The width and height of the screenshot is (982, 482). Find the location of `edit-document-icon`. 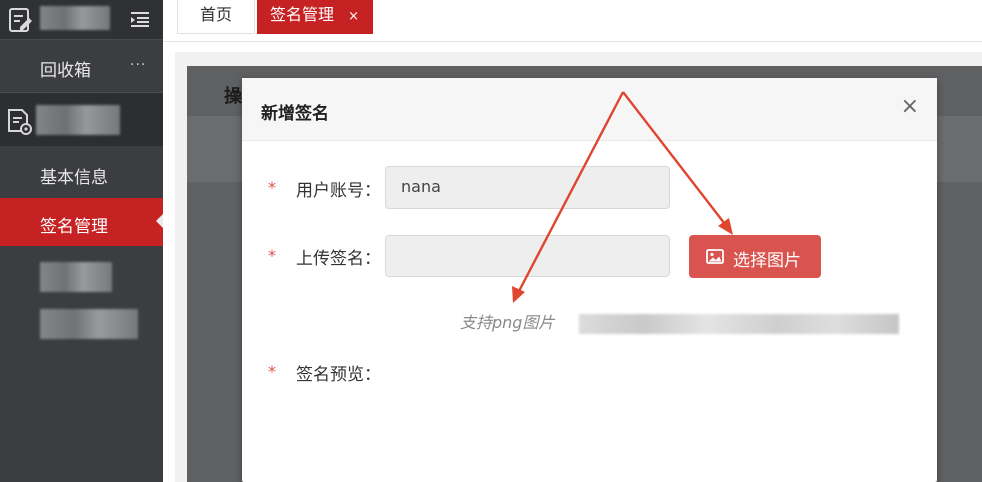

edit-document-icon is located at coordinates (20, 20).